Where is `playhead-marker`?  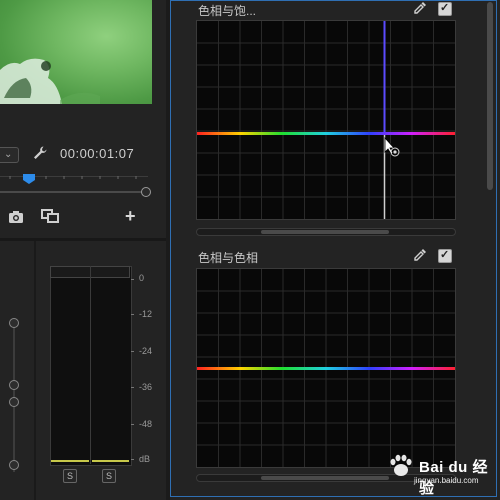 playhead-marker is located at coordinates (29, 179).